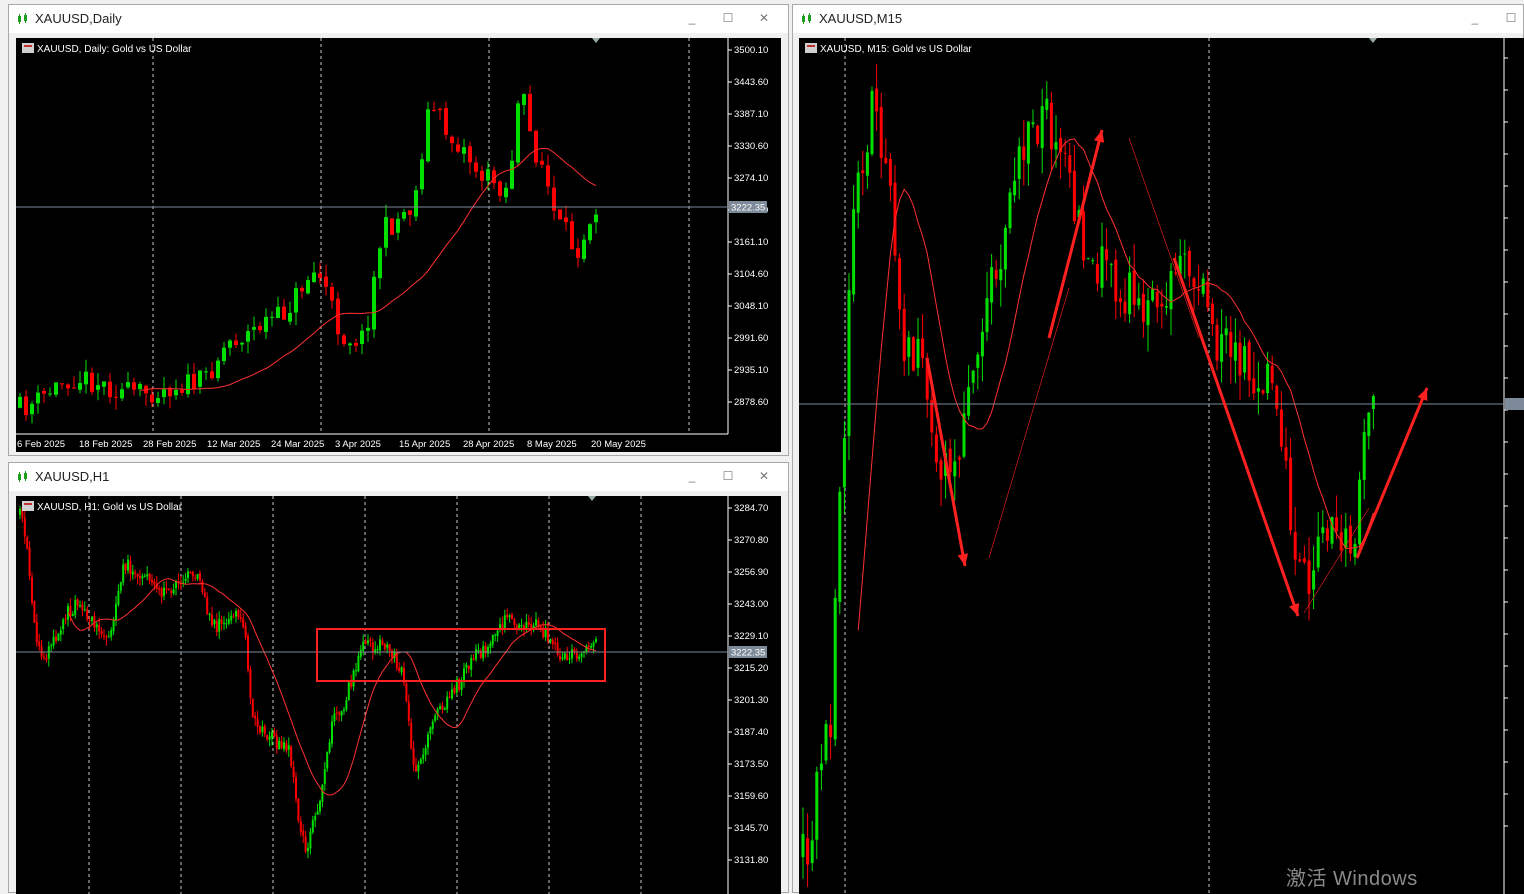  I want to click on current-price-tag, so click(1514, 404).